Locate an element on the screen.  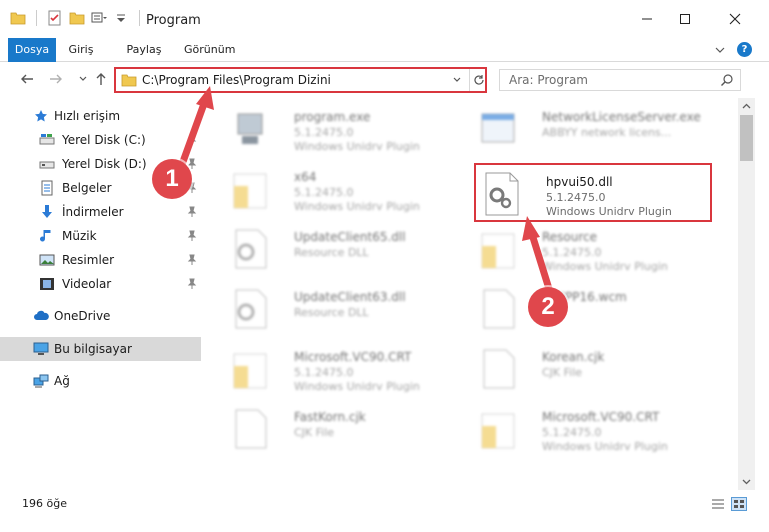
file-tile: SZPPP16.wcm is located at coordinates (592, 310).